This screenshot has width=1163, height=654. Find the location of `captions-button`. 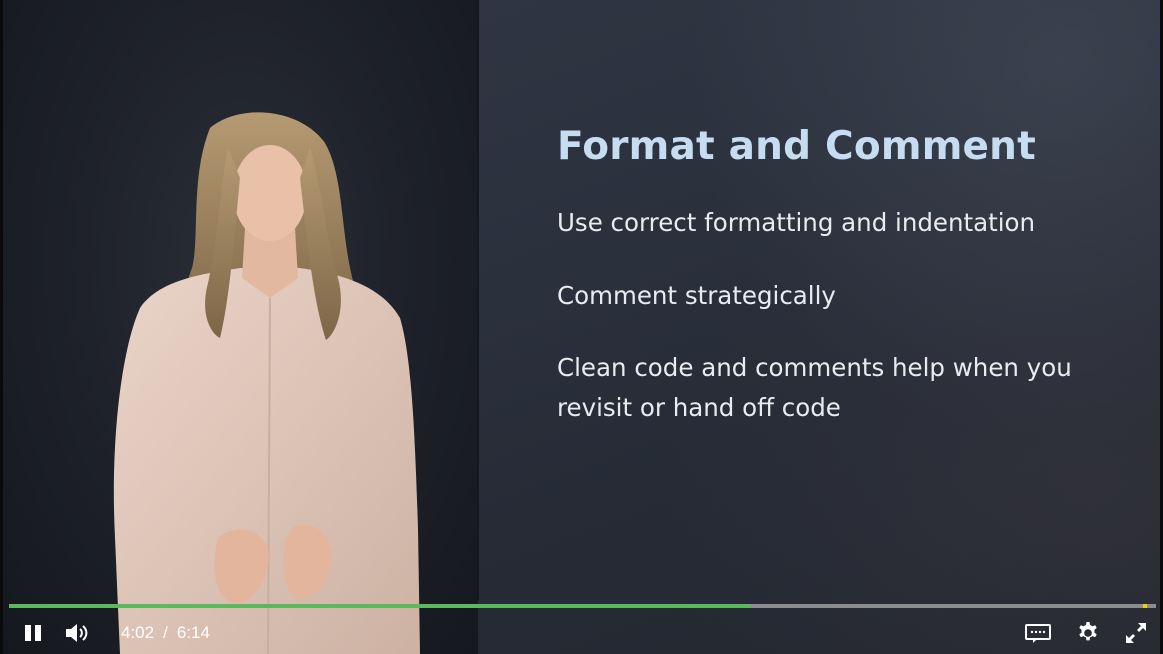

captions-button is located at coordinates (1038, 633).